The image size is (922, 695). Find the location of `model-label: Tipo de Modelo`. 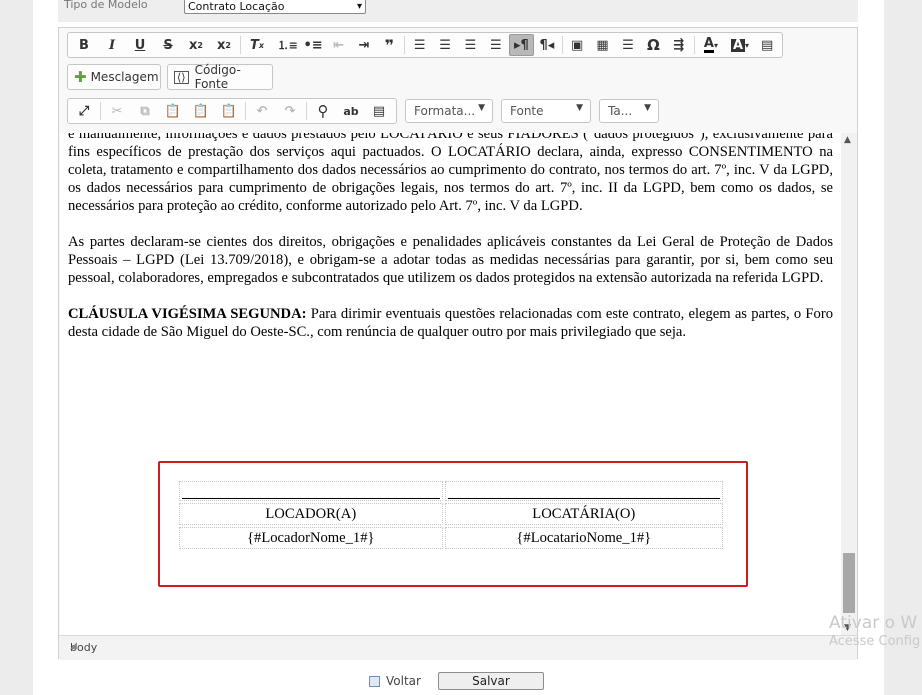

model-label: Tipo de Modelo is located at coordinates (106, 5).